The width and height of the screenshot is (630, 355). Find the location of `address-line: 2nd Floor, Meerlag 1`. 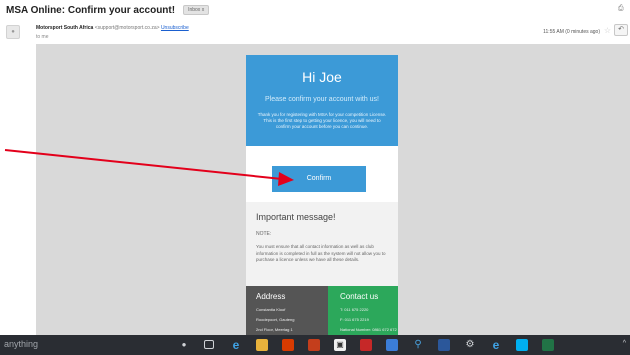

address-line: 2nd Floor, Meerlag 1 is located at coordinates (274, 329).